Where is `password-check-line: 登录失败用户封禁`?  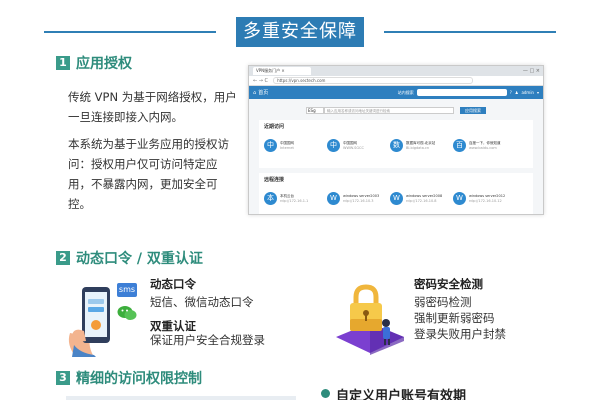
password-check-line: 登录失败用户封禁 is located at coordinates (460, 334).